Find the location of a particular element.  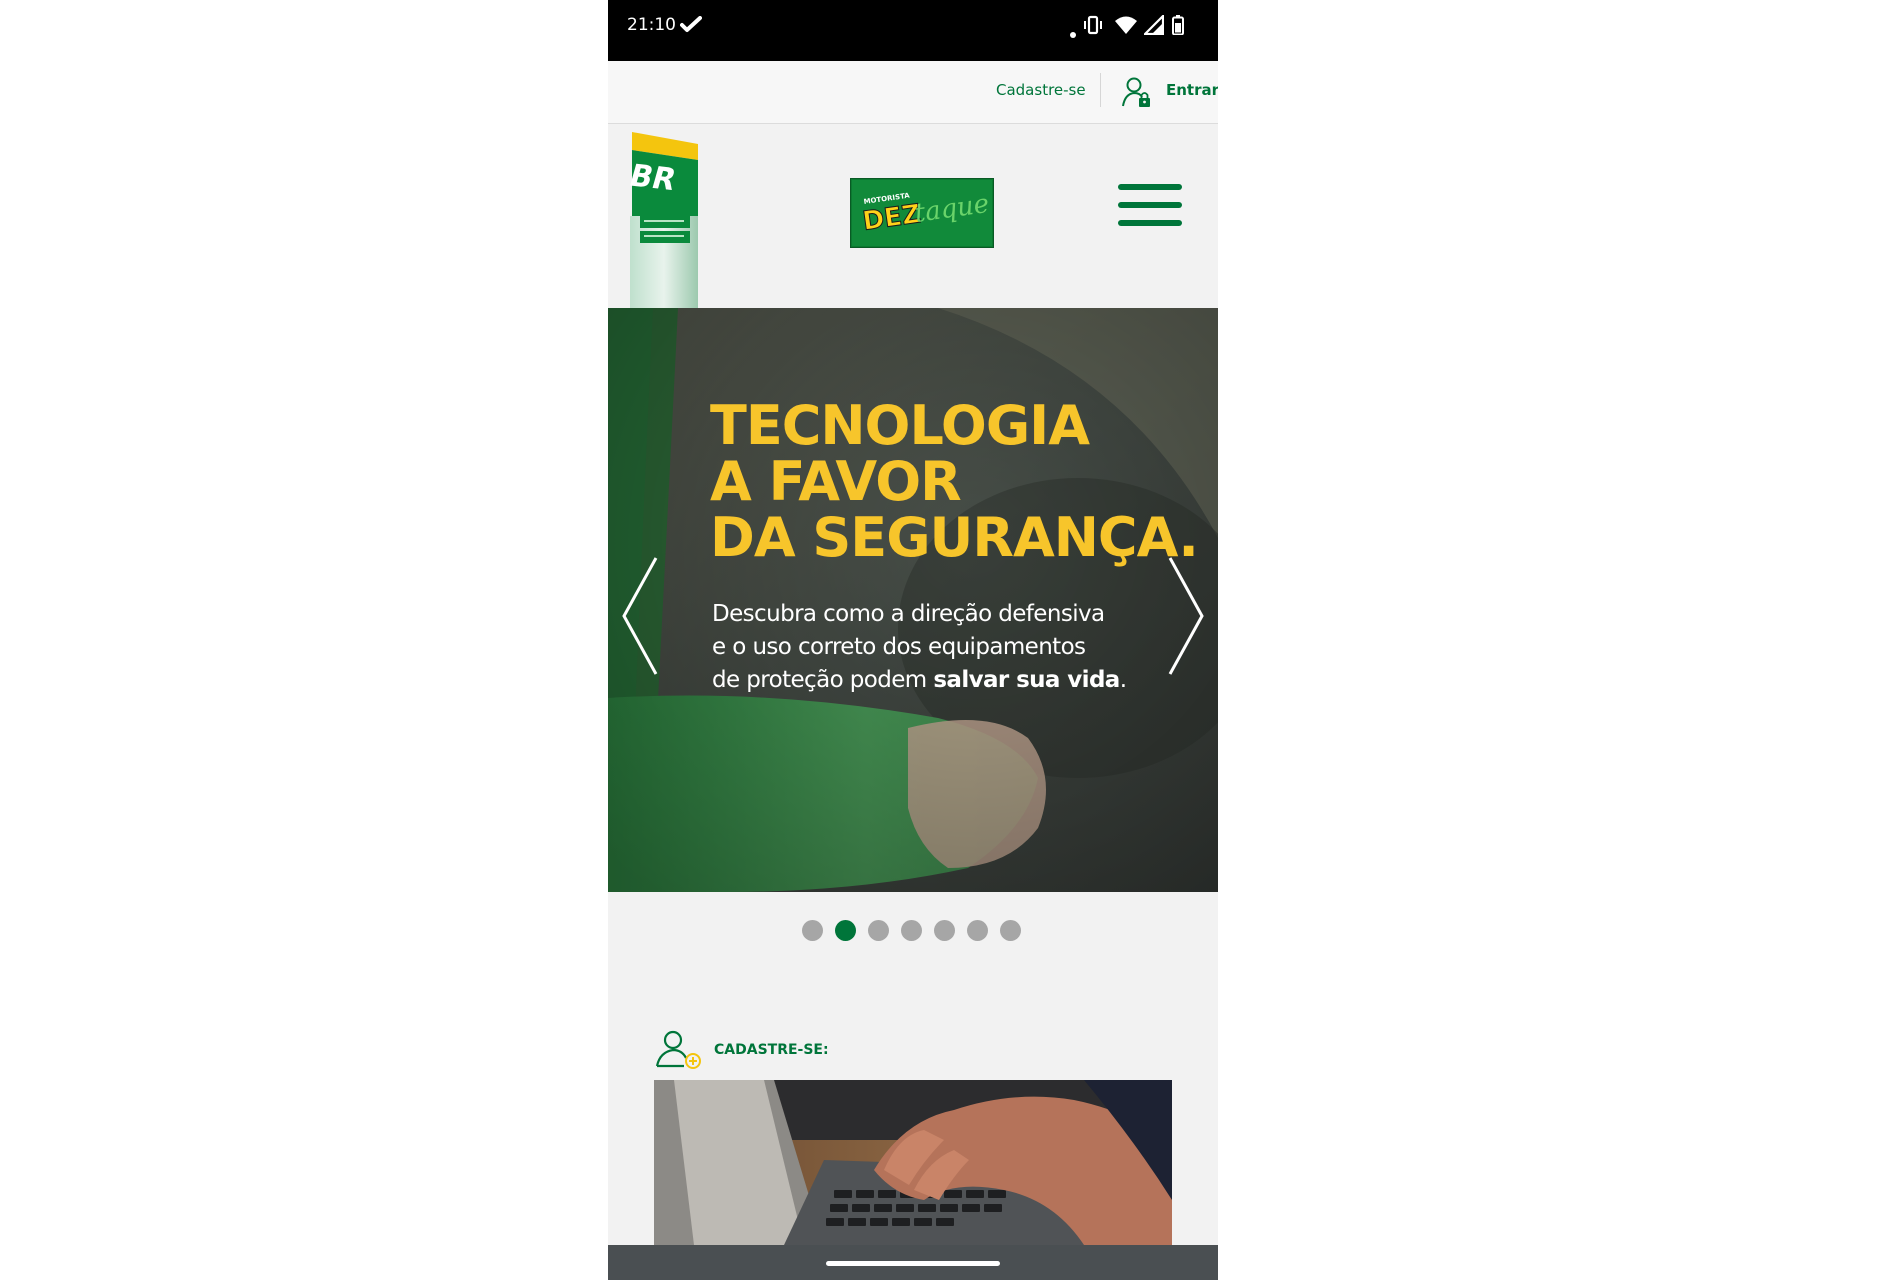

user-add-icon is located at coordinates (679, 1051).